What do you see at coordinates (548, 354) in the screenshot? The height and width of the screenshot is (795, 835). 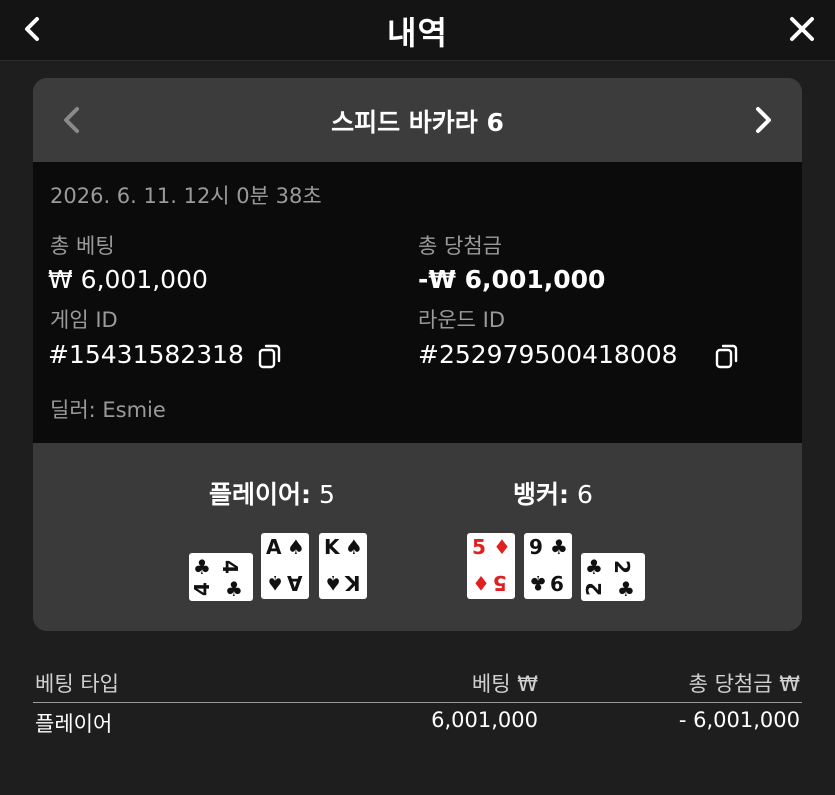 I see `round-id-value: #252979500418008` at bounding box center [548, 354].